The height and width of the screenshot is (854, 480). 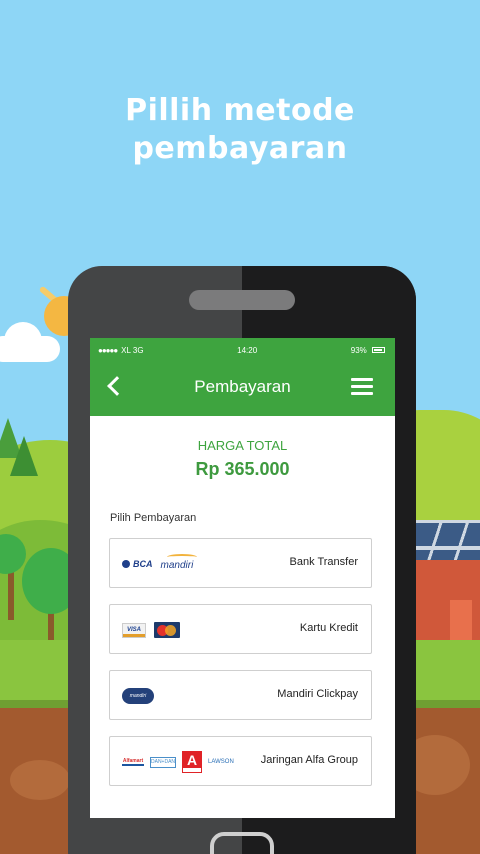 What do you see at coordinates (240, 148) in the screenshot?
I see `headline-line-2: pembayaran` at bounding box center [240, 148].